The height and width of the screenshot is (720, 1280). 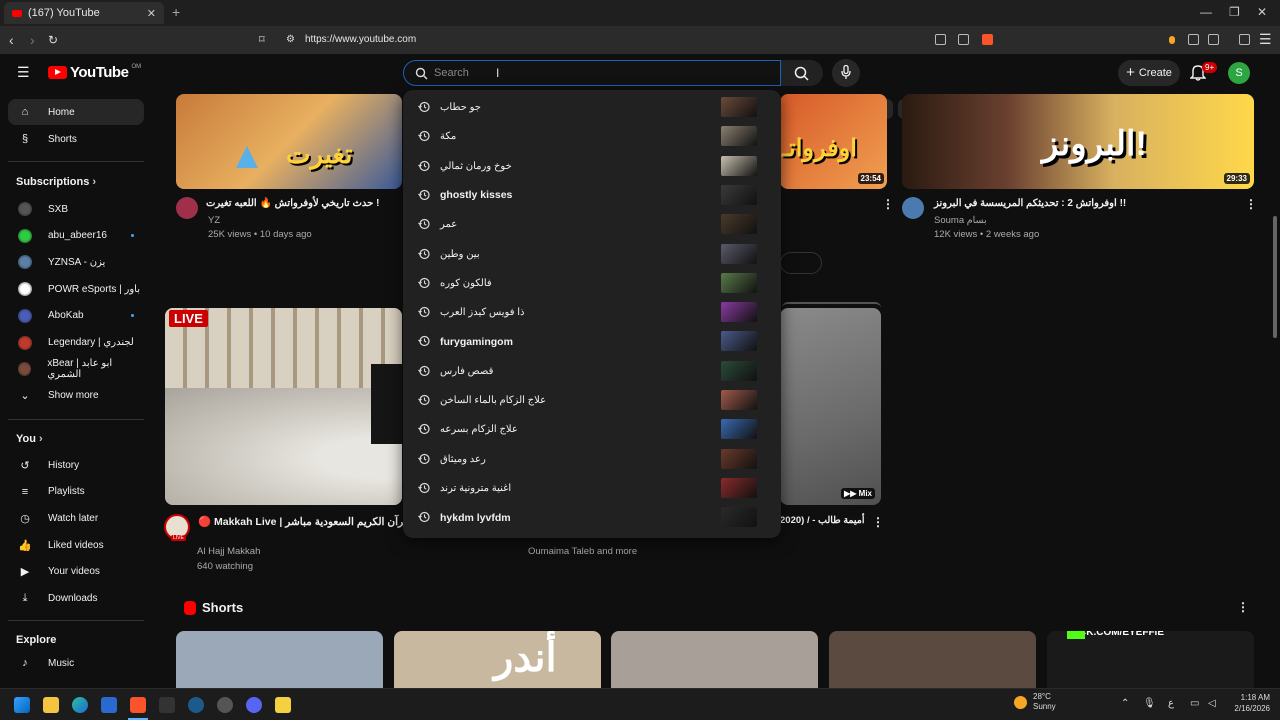 I want to click on short-thumbnail: KICK.COM/EYEFFIE, so click(x=1150, y=659).